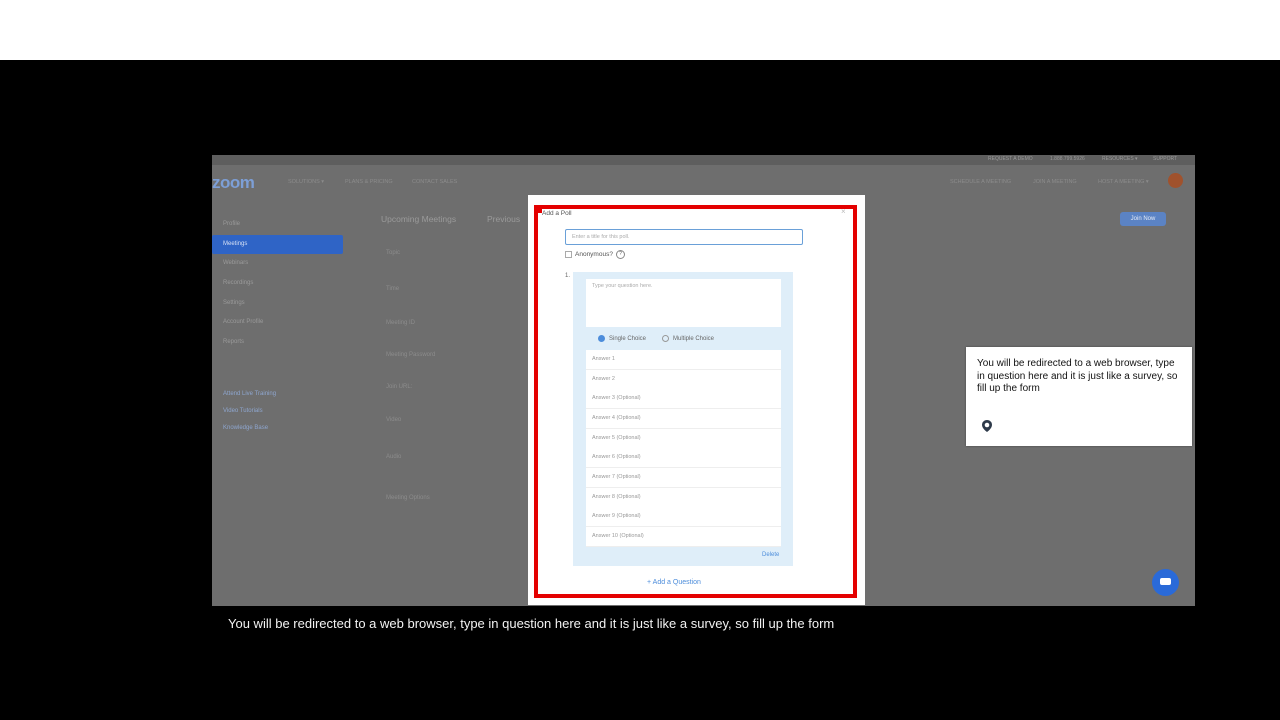  Describe the element at coordinates (369, 182) in the screenshot. I see `nav-plans-pricing: PLANS & PRICING` at that location.